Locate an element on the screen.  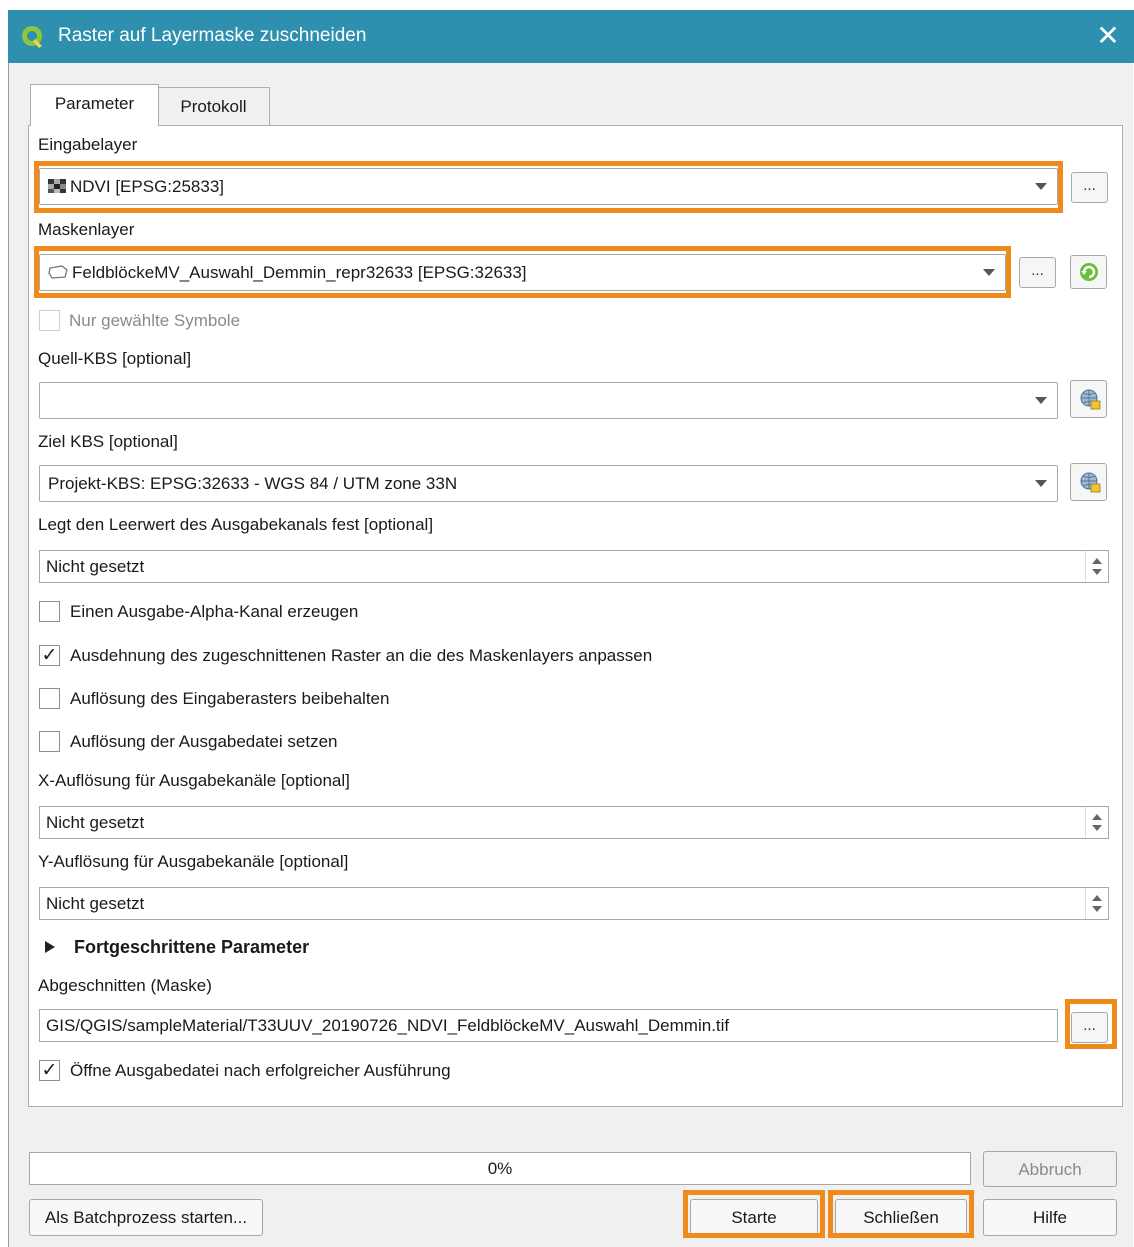
close-button: Schließen is located at coordinates (901, 1217).